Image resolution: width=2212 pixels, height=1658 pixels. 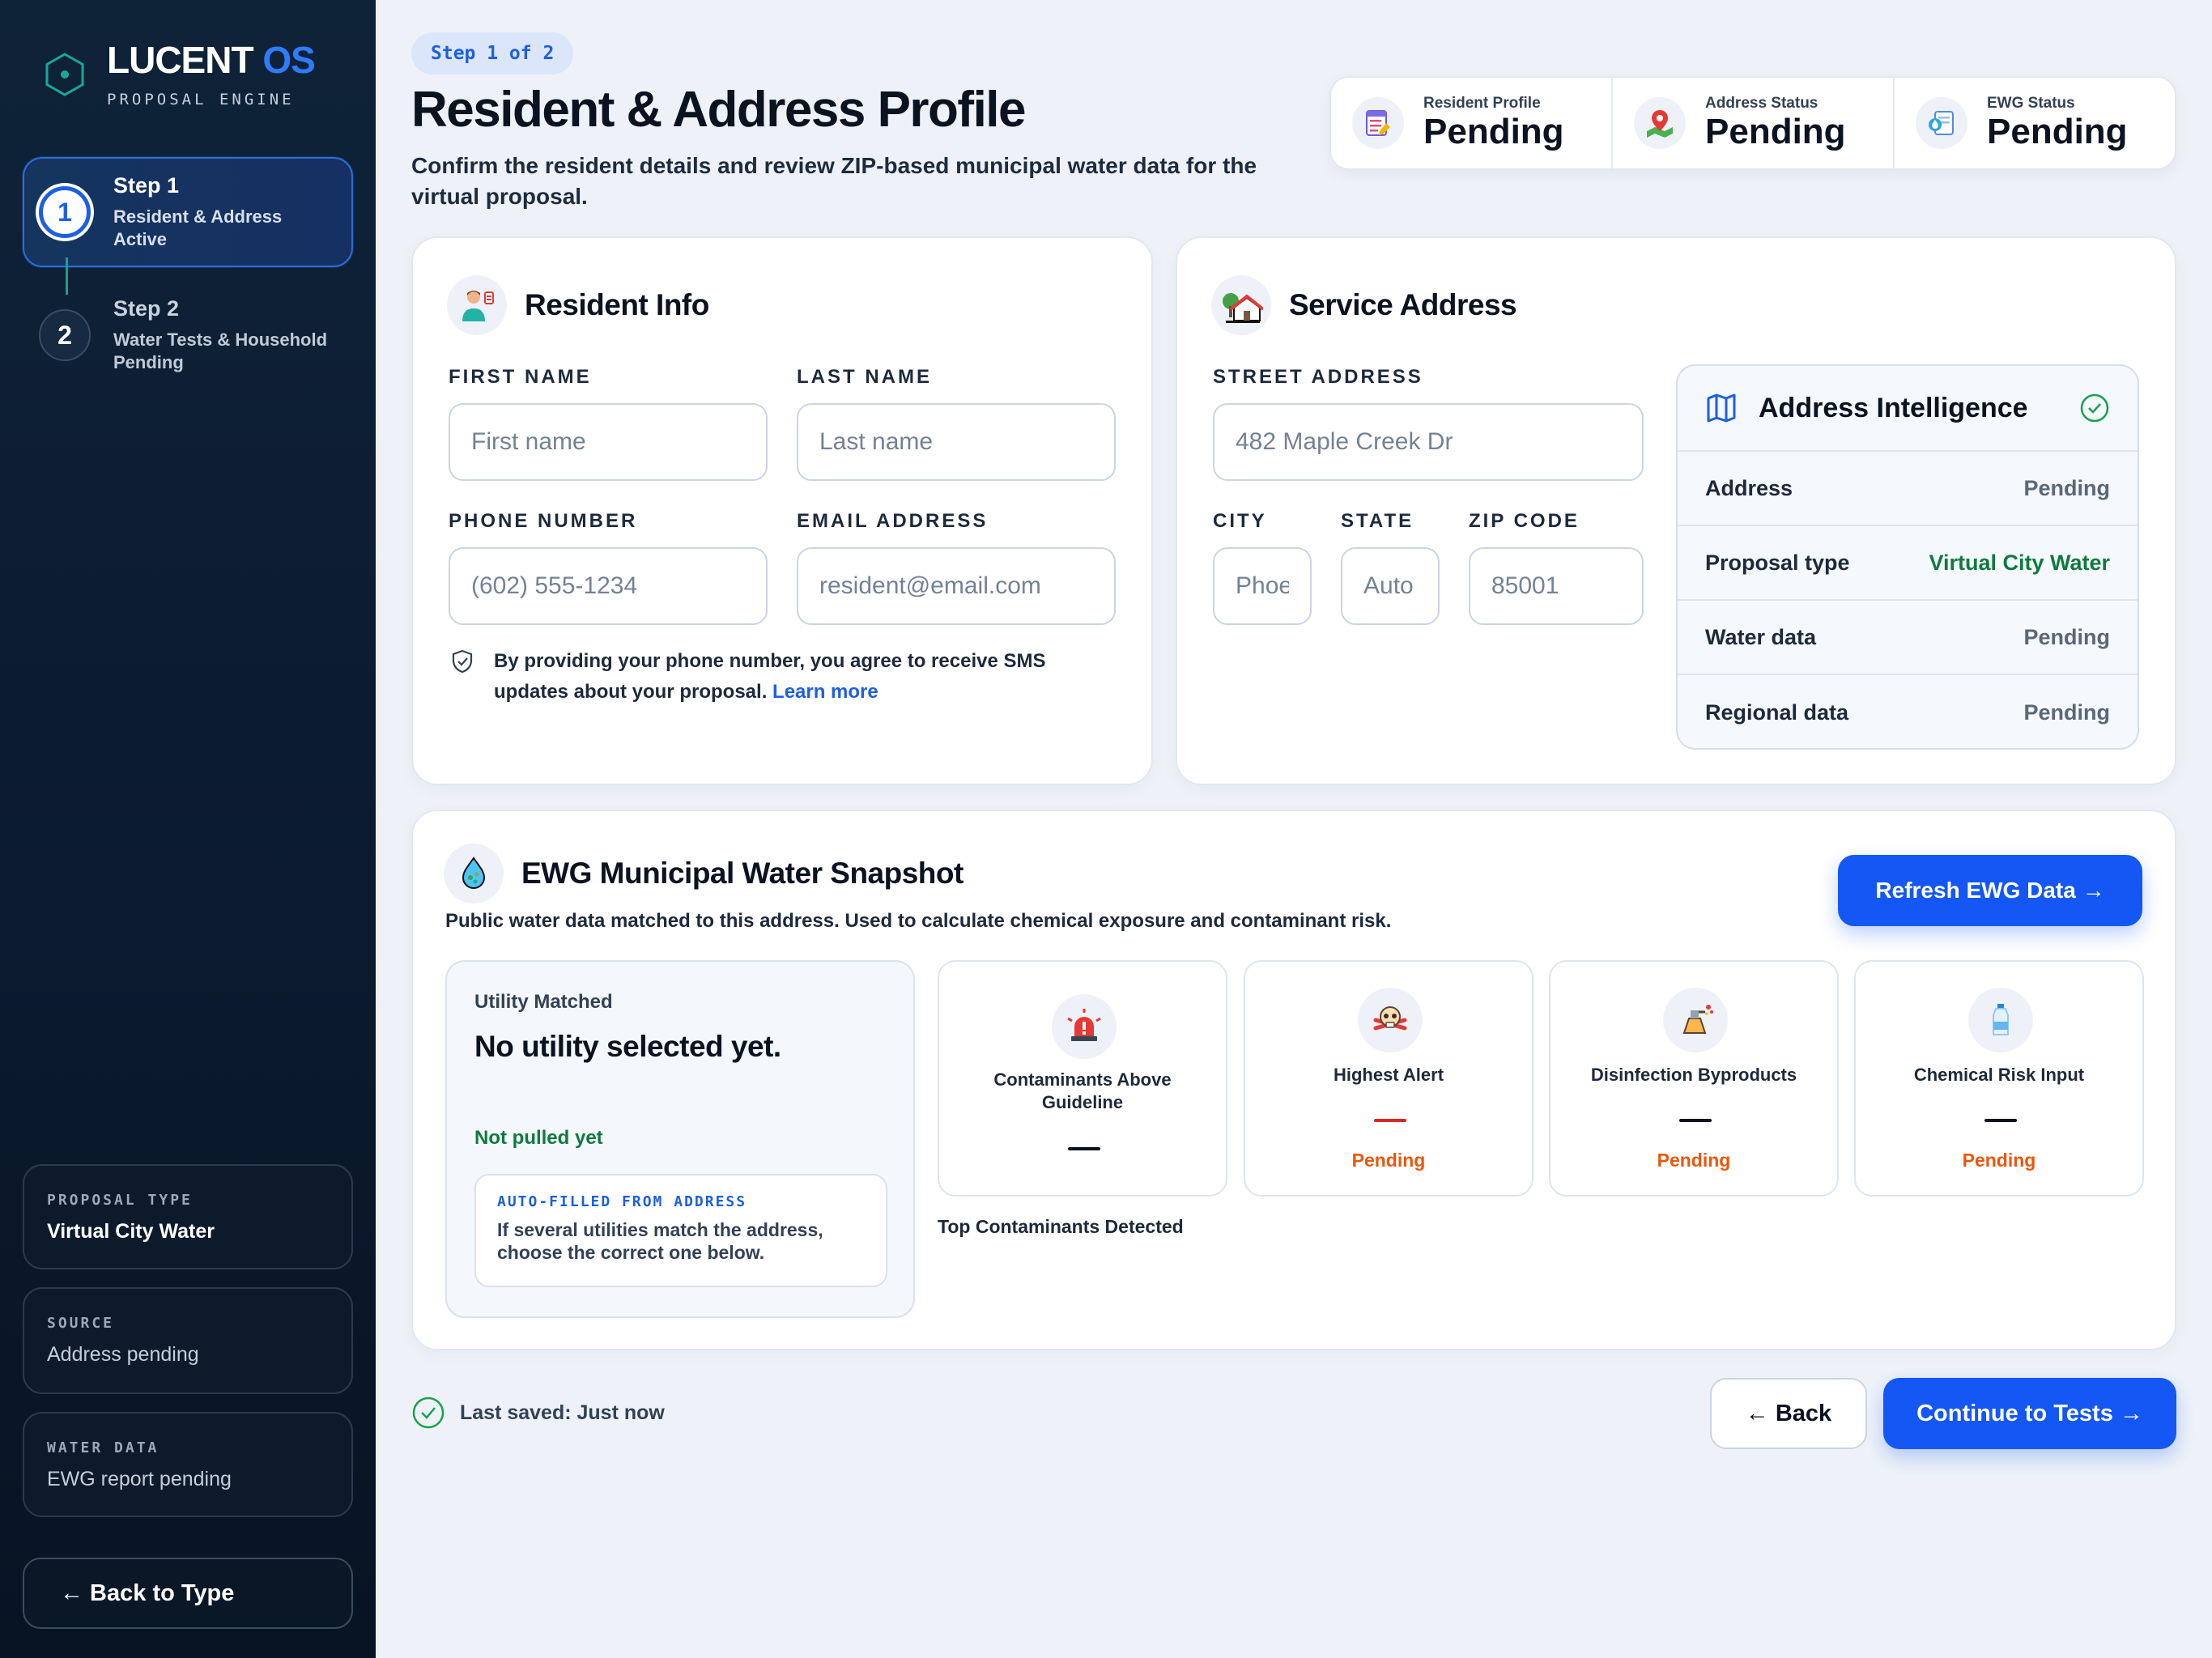 I want to click on street-address-input, so click(x=1429, y=442).